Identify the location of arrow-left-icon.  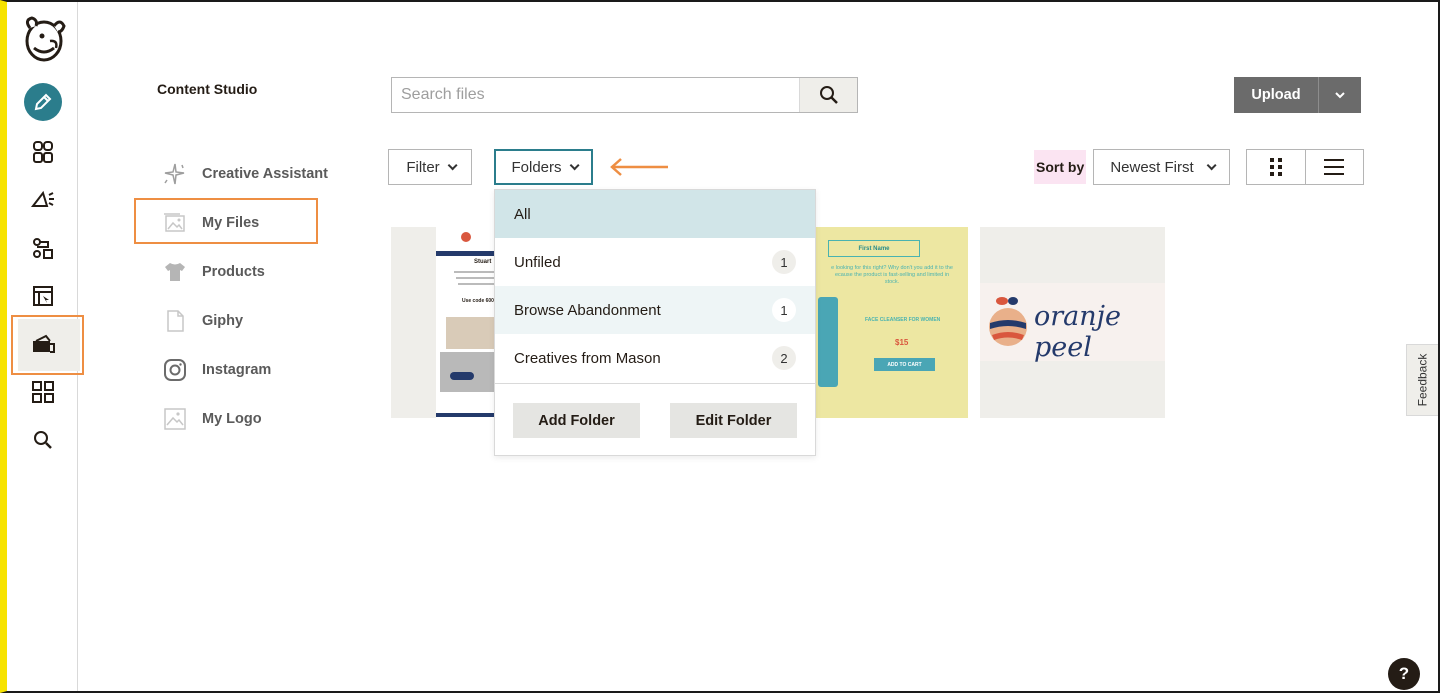
(639, 167).